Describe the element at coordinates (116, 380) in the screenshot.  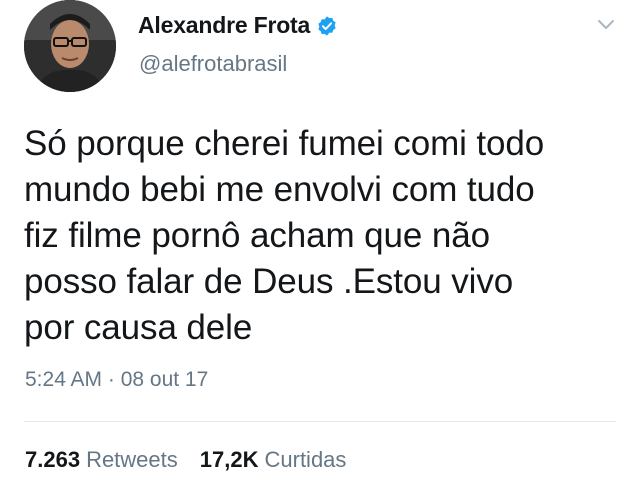
I see `tweet-timestamp: 5:24 AM · 08 out 17` at that location.